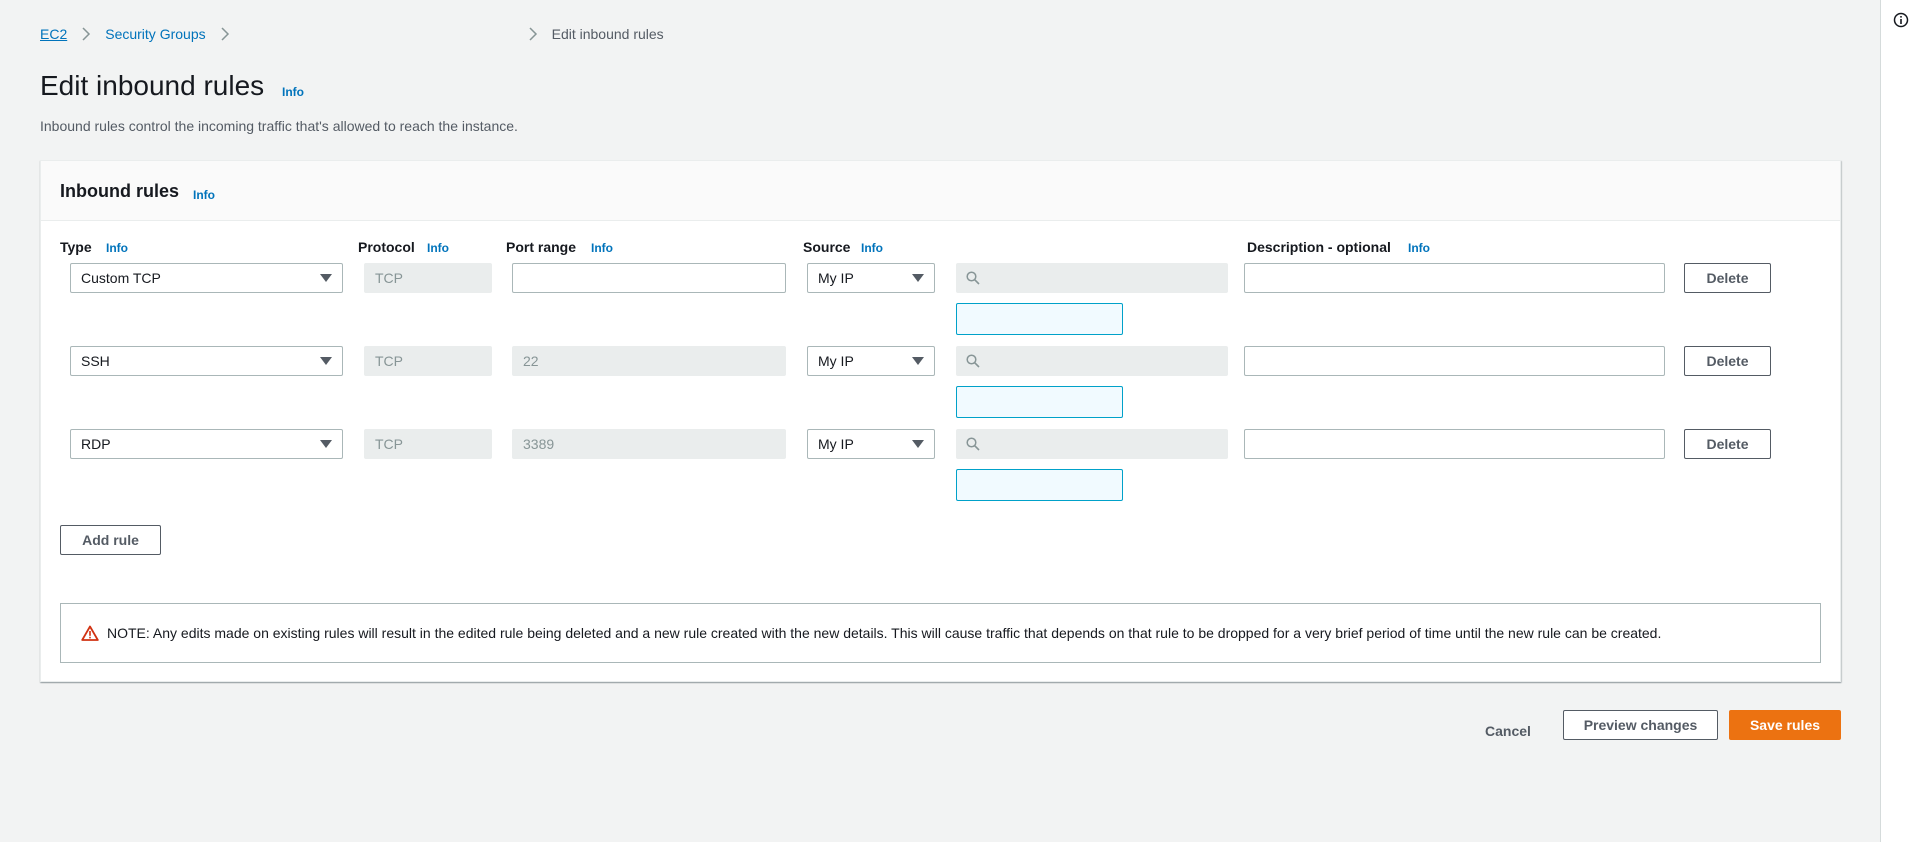 The image size is (1920, 842). Describe the element at coordinates (95, 361) in the screenshot. I see `rule-2-type-value: SSH` at that location.